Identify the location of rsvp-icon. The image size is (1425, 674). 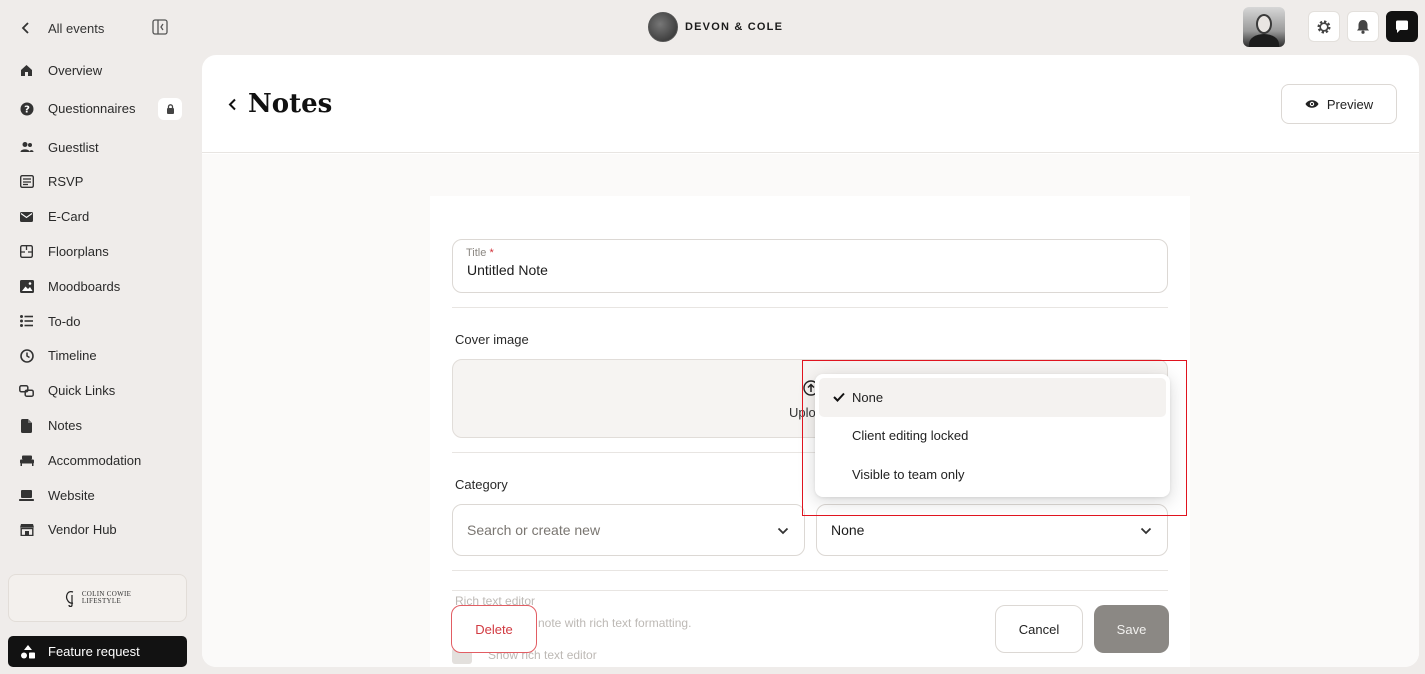
(26, 181).